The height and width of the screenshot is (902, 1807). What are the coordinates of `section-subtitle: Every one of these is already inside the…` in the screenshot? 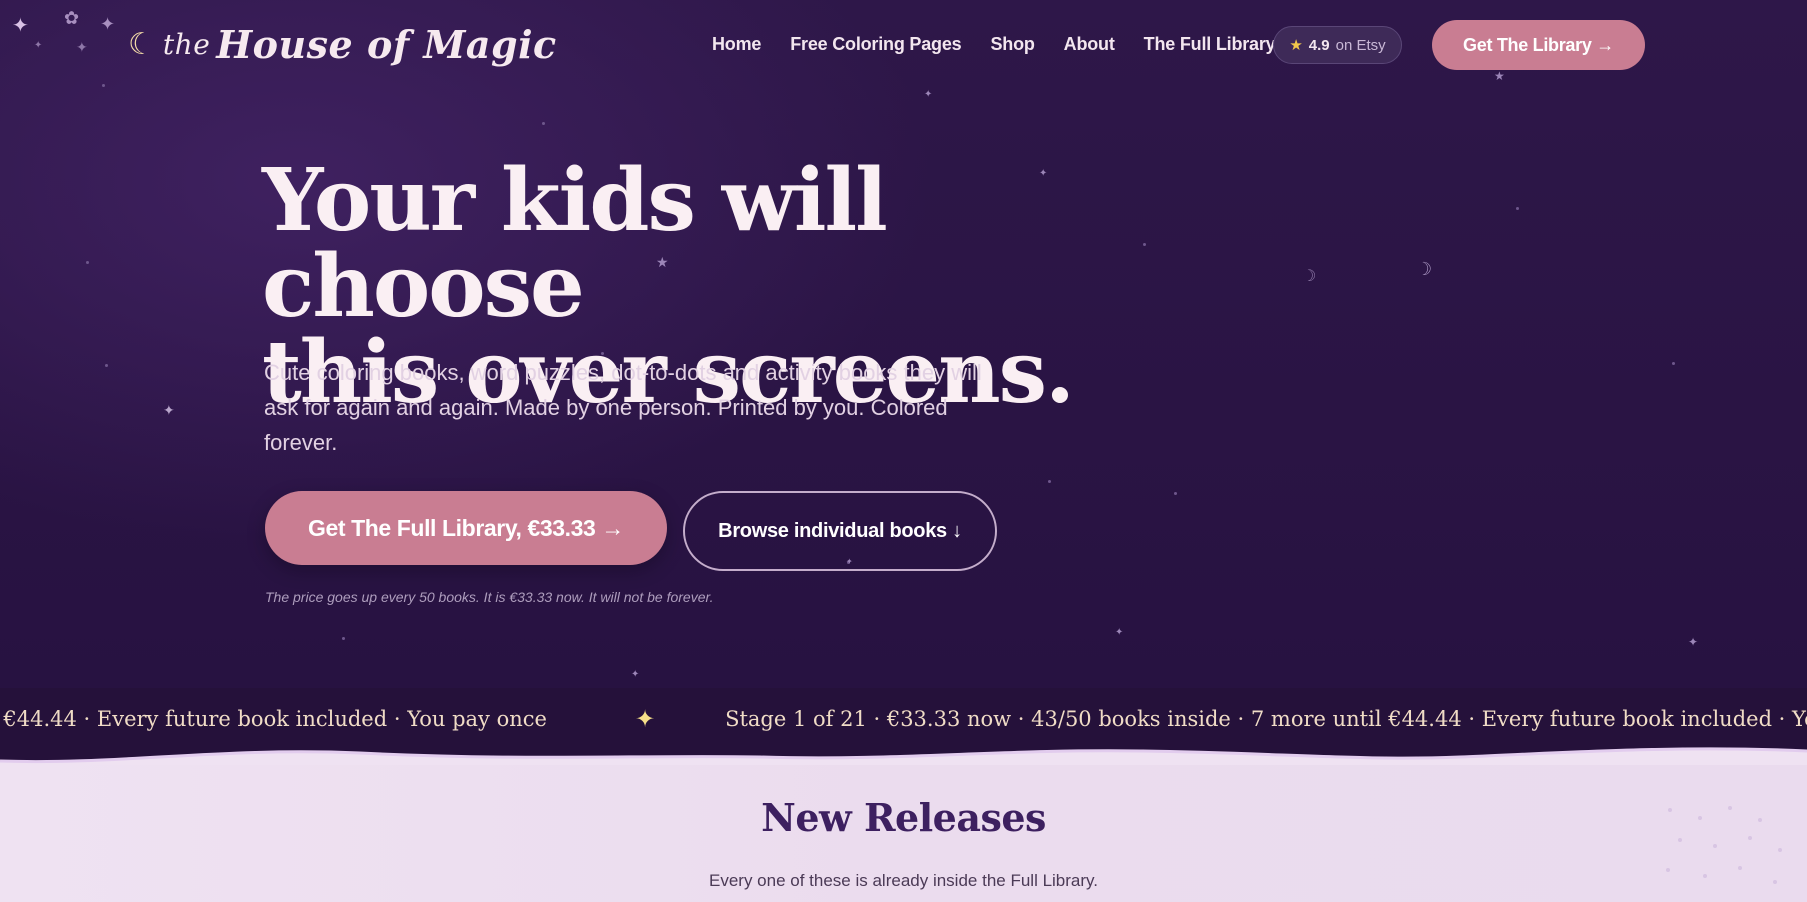 It's located at (903, 880).